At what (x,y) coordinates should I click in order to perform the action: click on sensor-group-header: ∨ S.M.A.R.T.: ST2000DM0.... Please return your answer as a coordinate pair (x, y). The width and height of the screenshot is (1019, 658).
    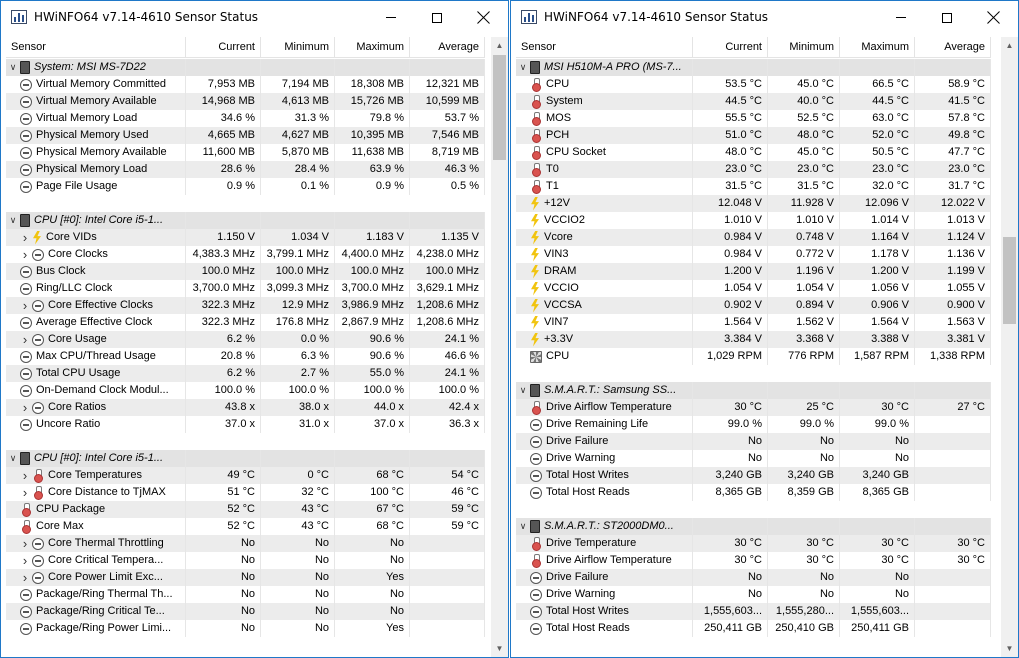
    Looking at the image, I should click on (753, 526).